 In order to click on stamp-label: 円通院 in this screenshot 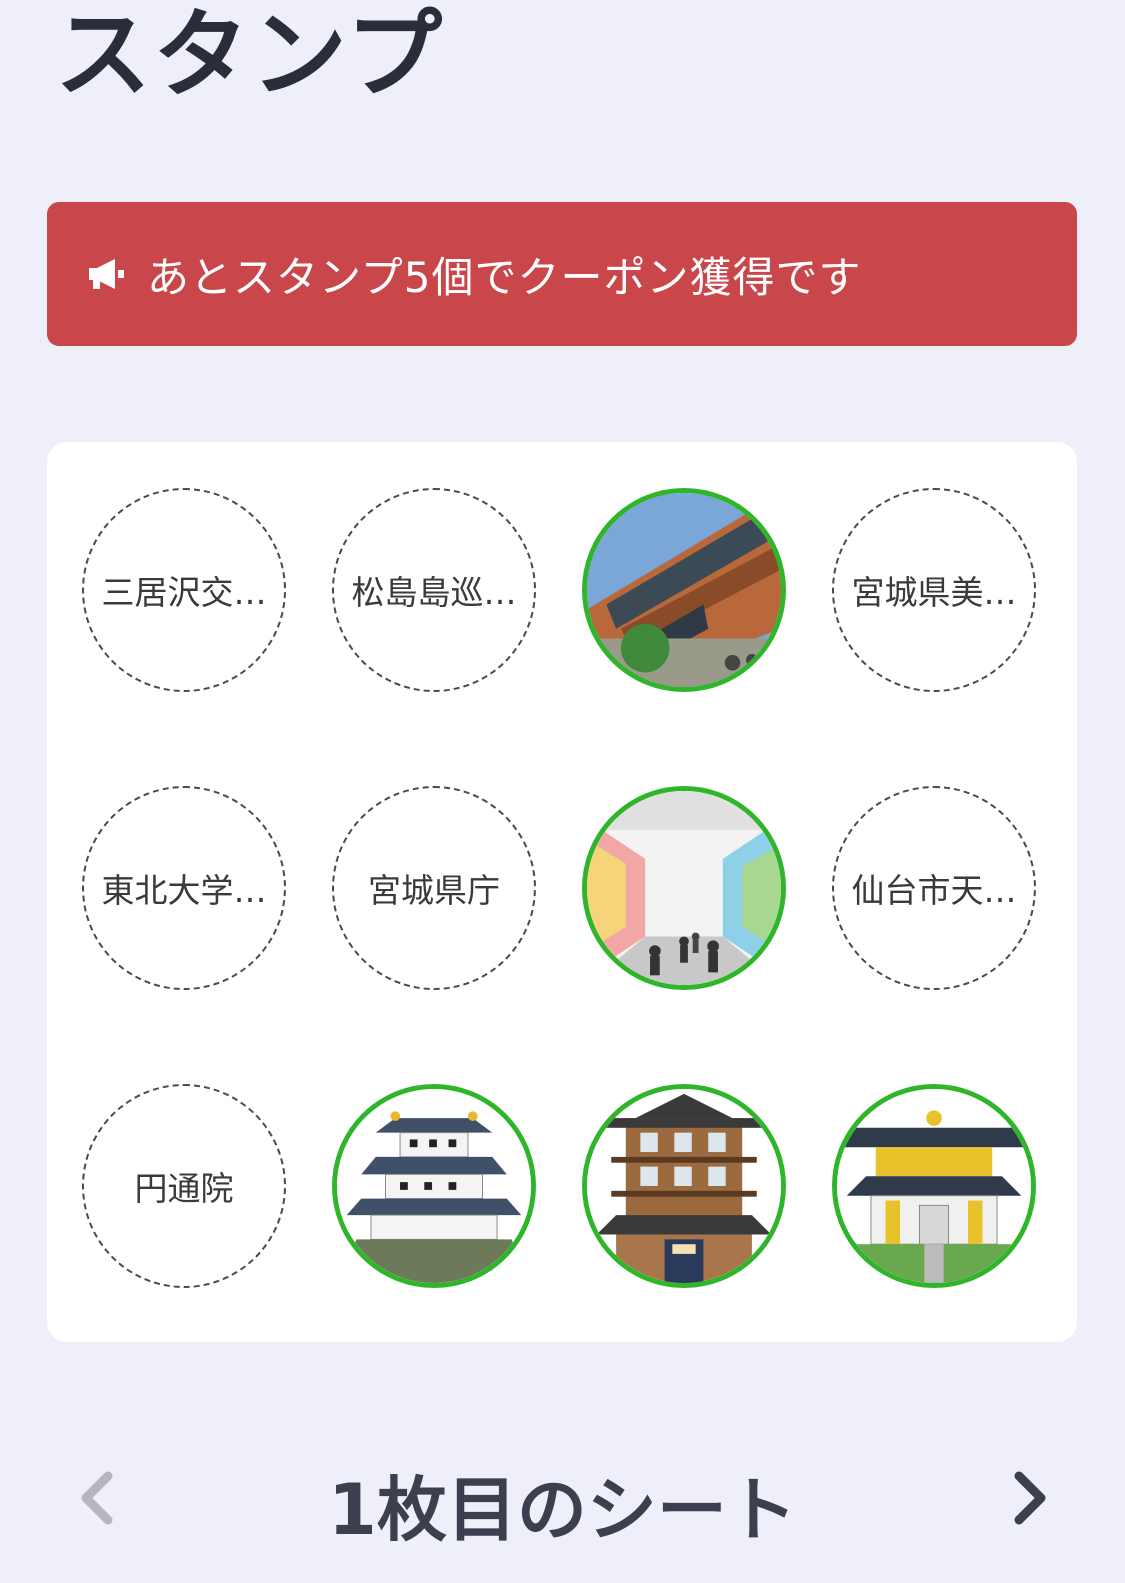, I will do `click(184, 1188)`.